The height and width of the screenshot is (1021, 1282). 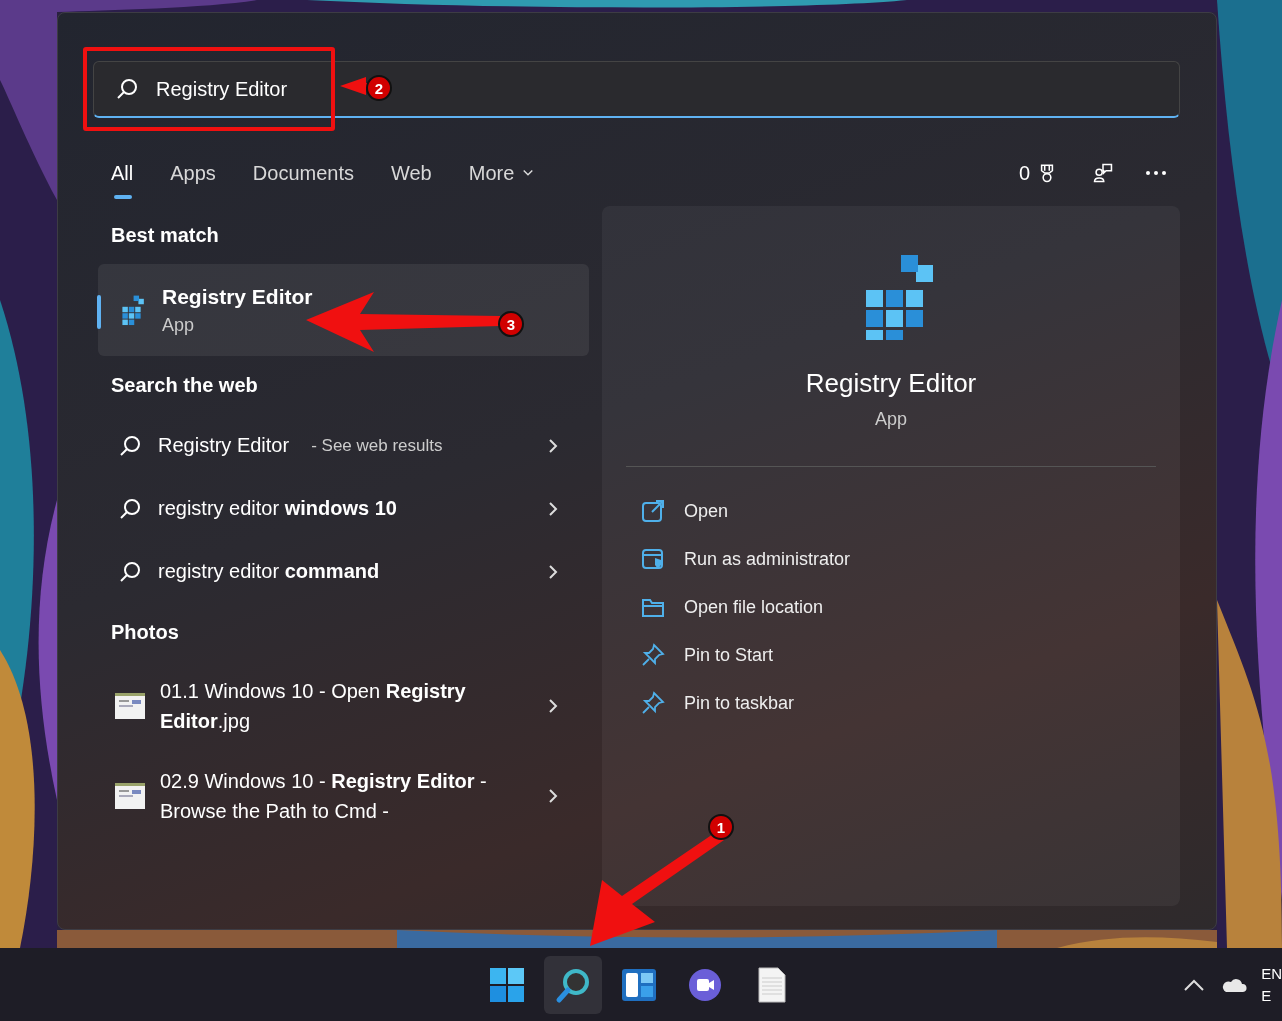 What do you see at coordinates (507, 984) in the screenshot?
I see `windows-logo-icon` at bounding box center [507, 984].